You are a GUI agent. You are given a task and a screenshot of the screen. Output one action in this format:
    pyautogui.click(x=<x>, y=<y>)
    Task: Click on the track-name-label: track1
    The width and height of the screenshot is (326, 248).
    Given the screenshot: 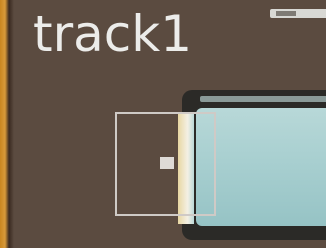 What is the action you would take?
    pyautogui.click(x=112, y=34)
    